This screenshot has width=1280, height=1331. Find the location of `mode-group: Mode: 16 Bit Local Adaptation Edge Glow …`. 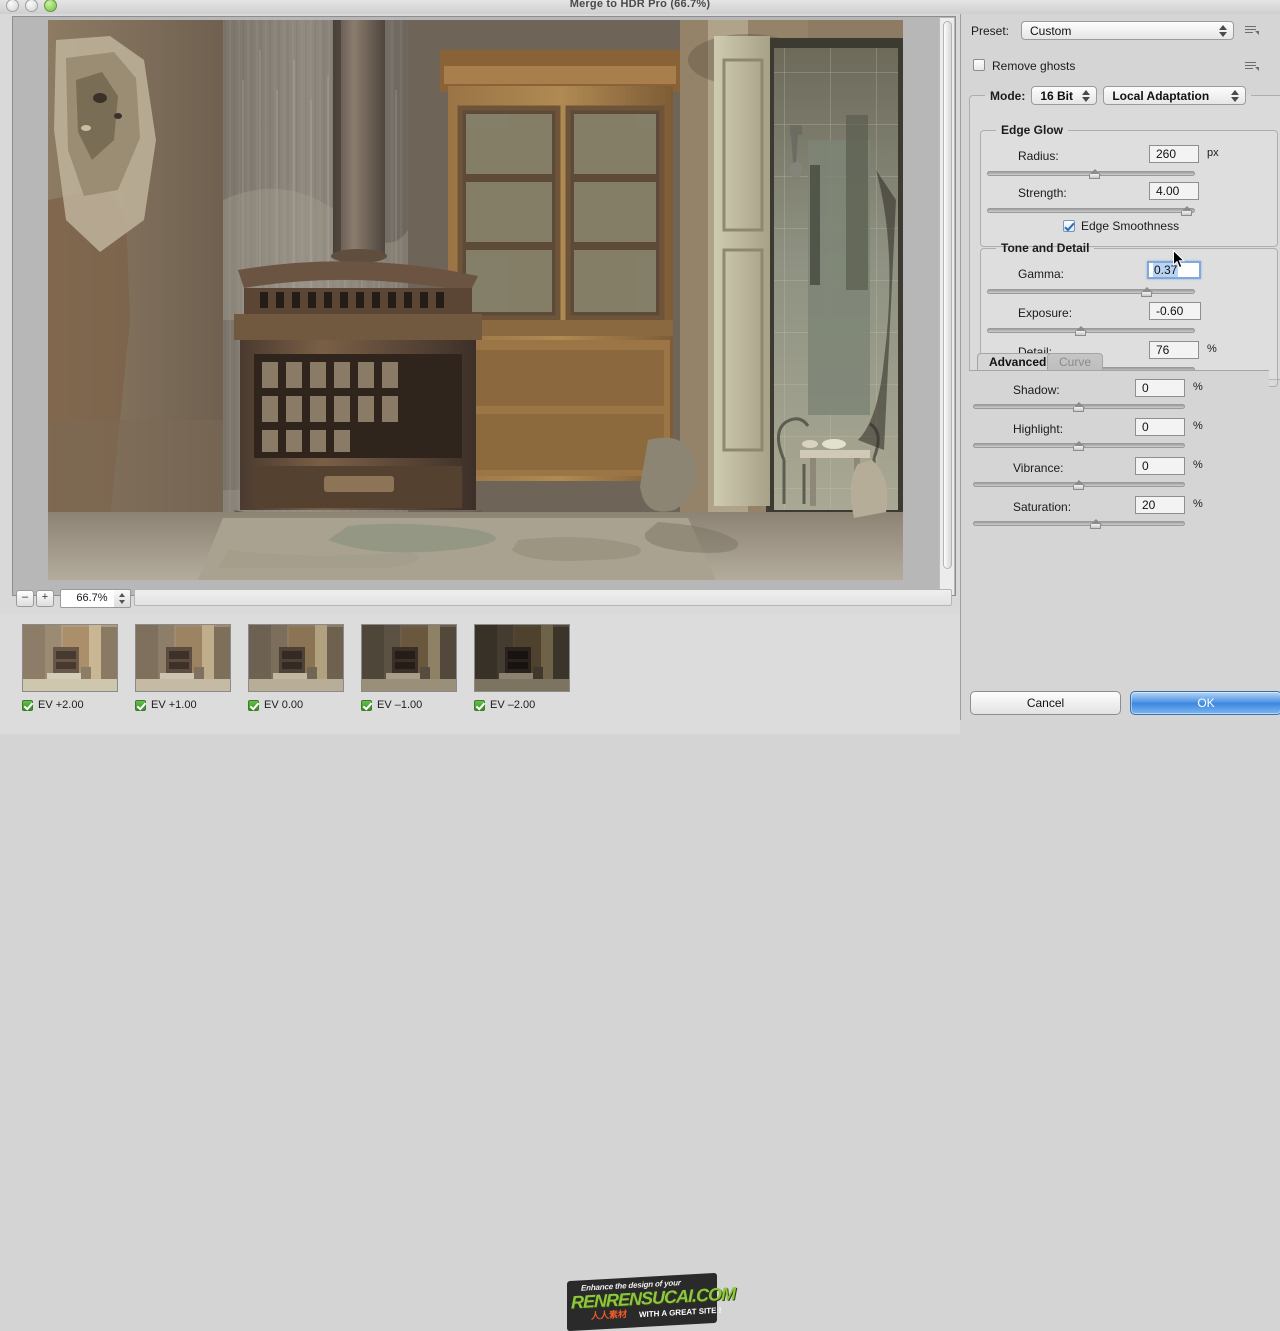

mode-group: Mode: 16 Bit Local Adaptation Edge Glow … is located at coordinates (1124, 236).